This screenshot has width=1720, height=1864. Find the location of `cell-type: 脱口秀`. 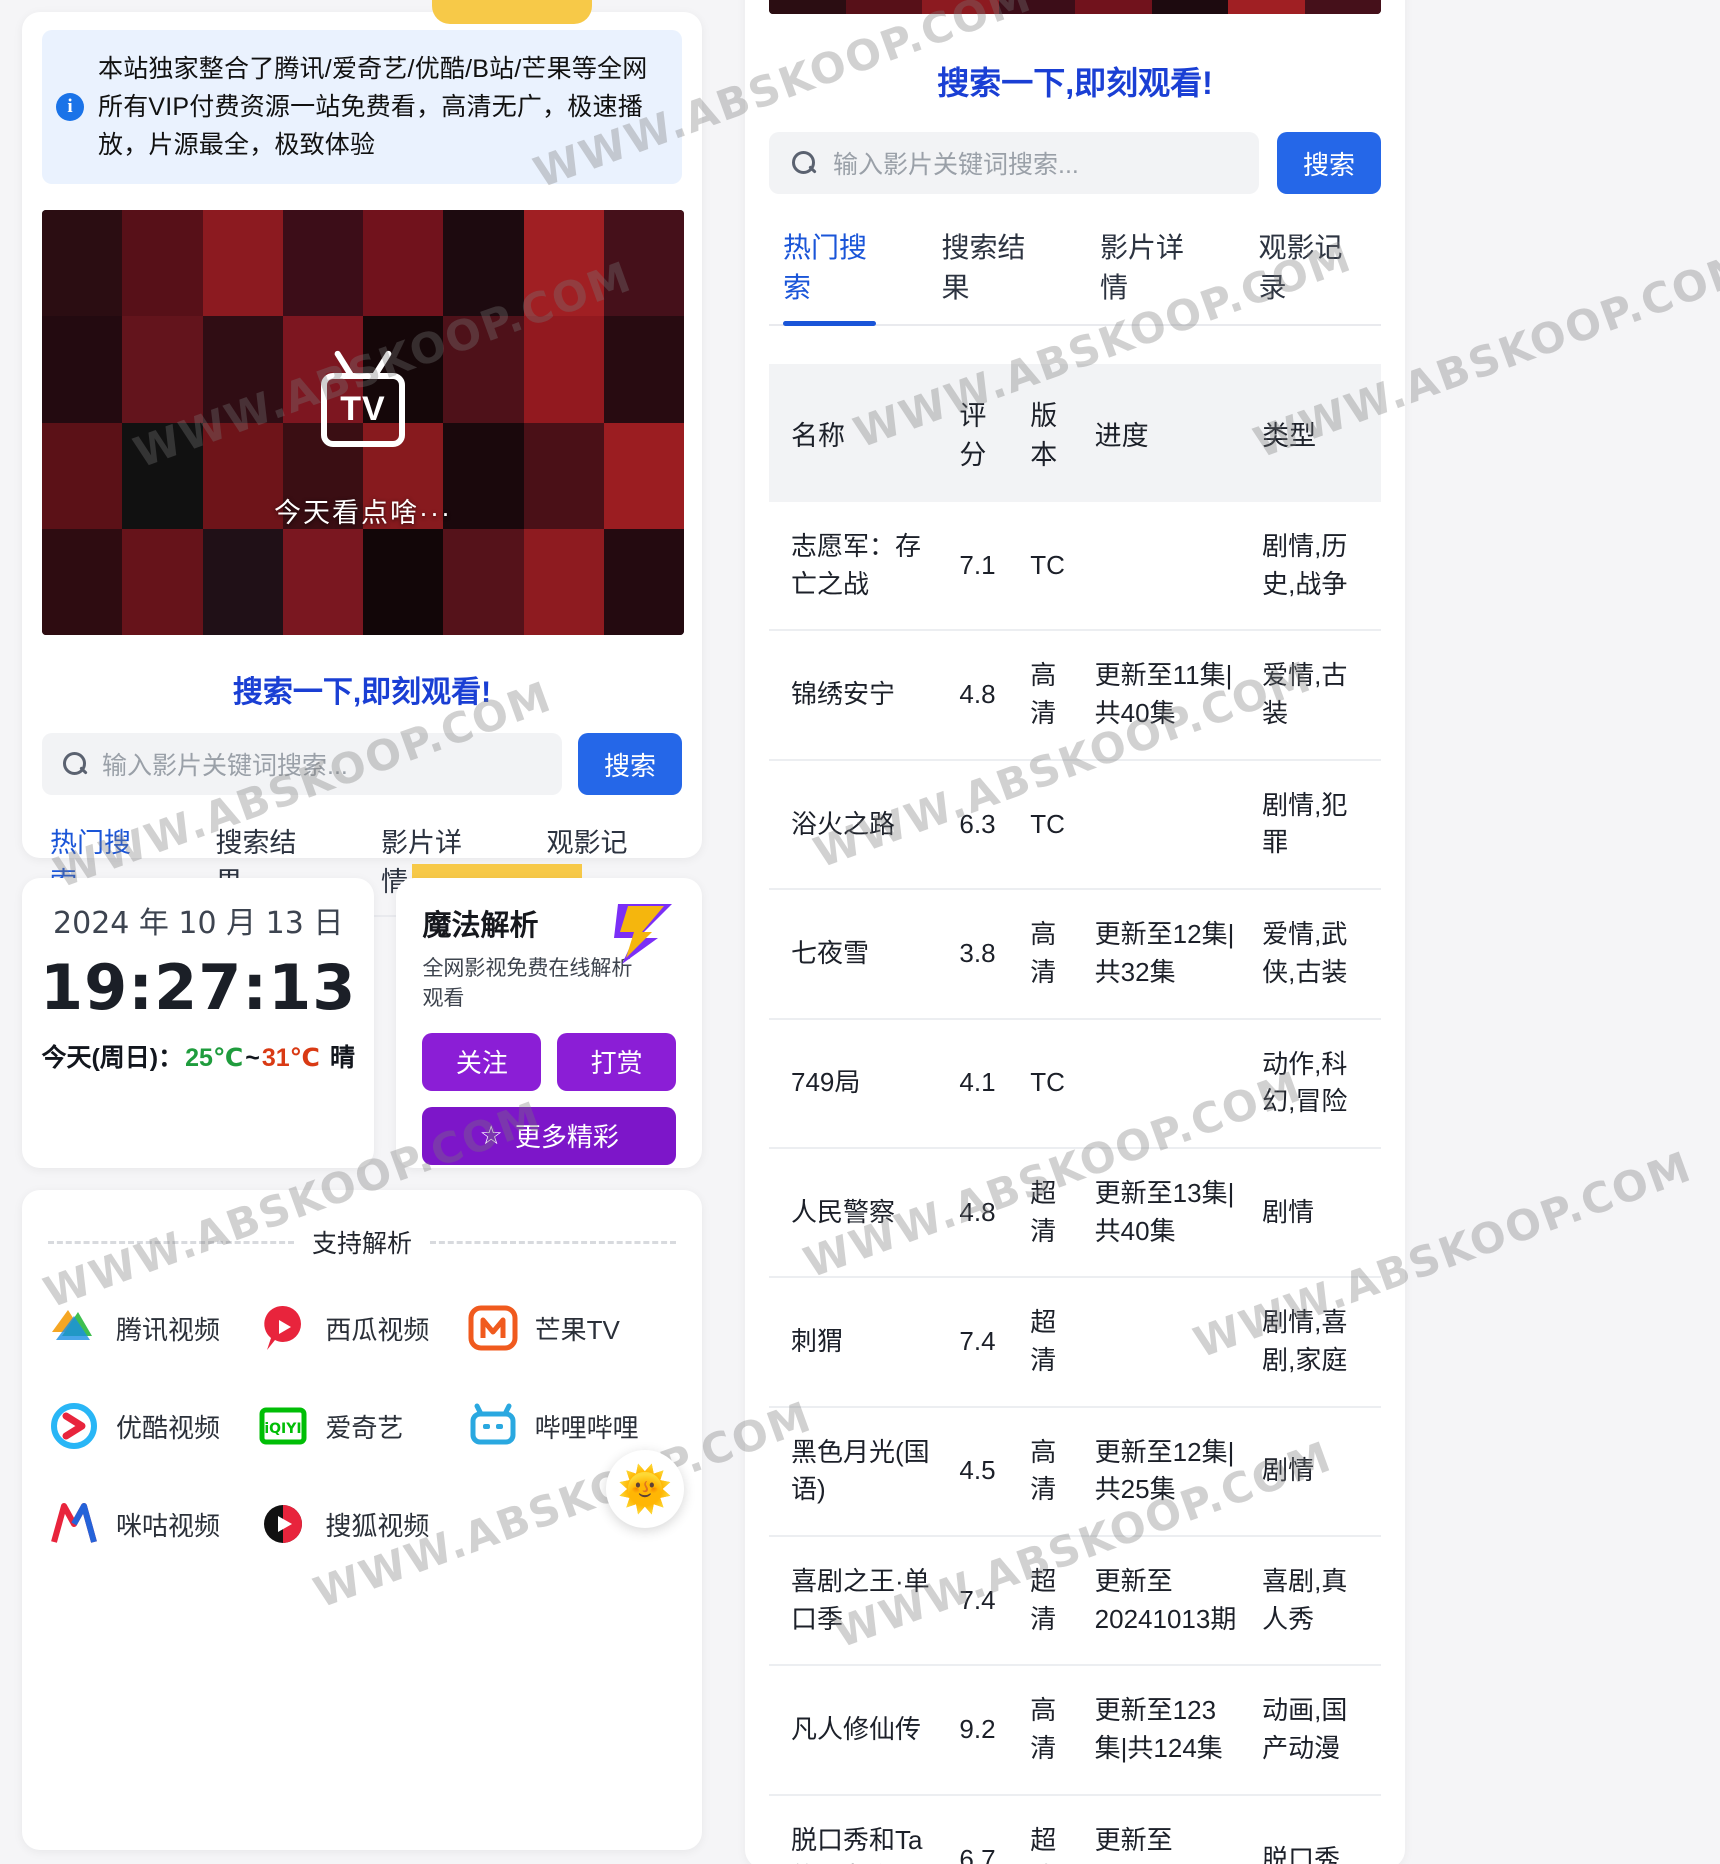

cell-type: 脱口秀 is located at coordinates (1316, 1829).